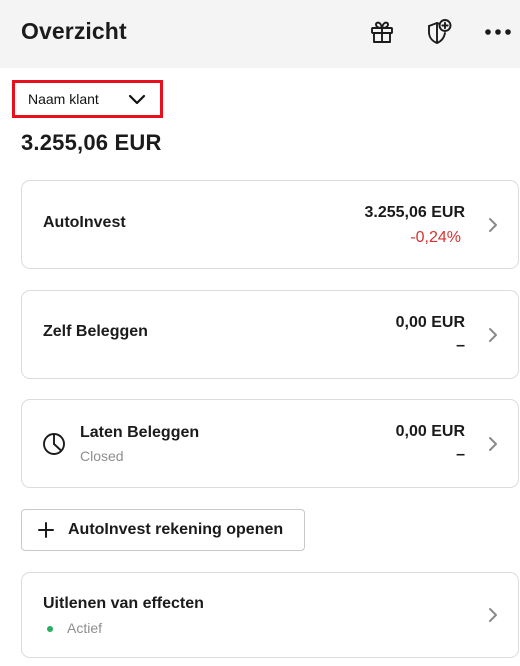 The image size is (520, 666). What do you see at coordinates (140, 432) in the screenshot?
I see `card-title: Laten Beleggen` at bounding box center [140, 432].